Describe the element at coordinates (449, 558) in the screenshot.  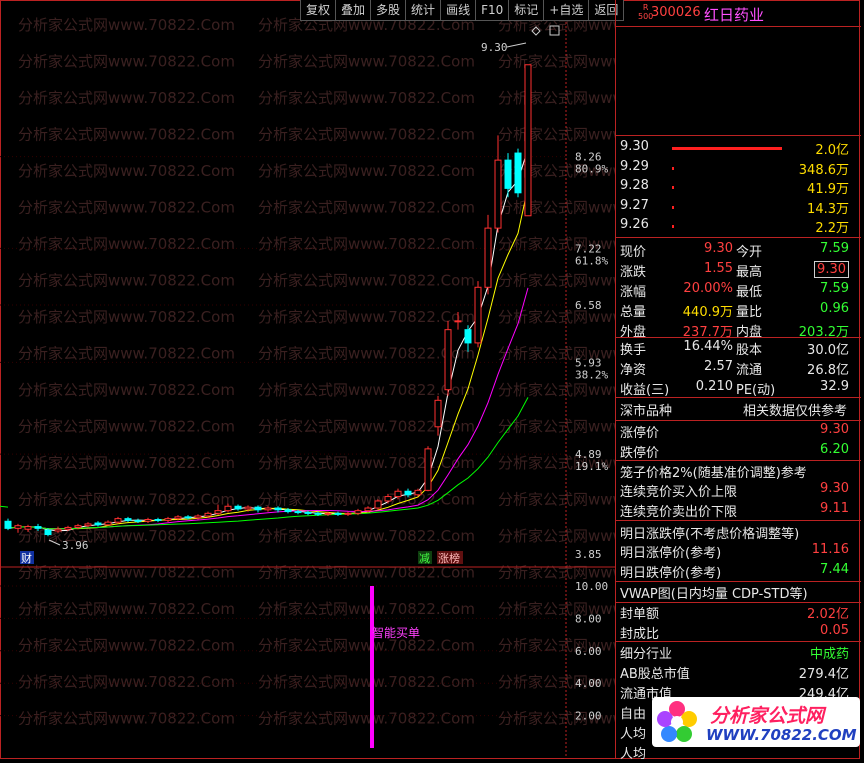
I see `marker-zhangbang: 涨榜` at that location.